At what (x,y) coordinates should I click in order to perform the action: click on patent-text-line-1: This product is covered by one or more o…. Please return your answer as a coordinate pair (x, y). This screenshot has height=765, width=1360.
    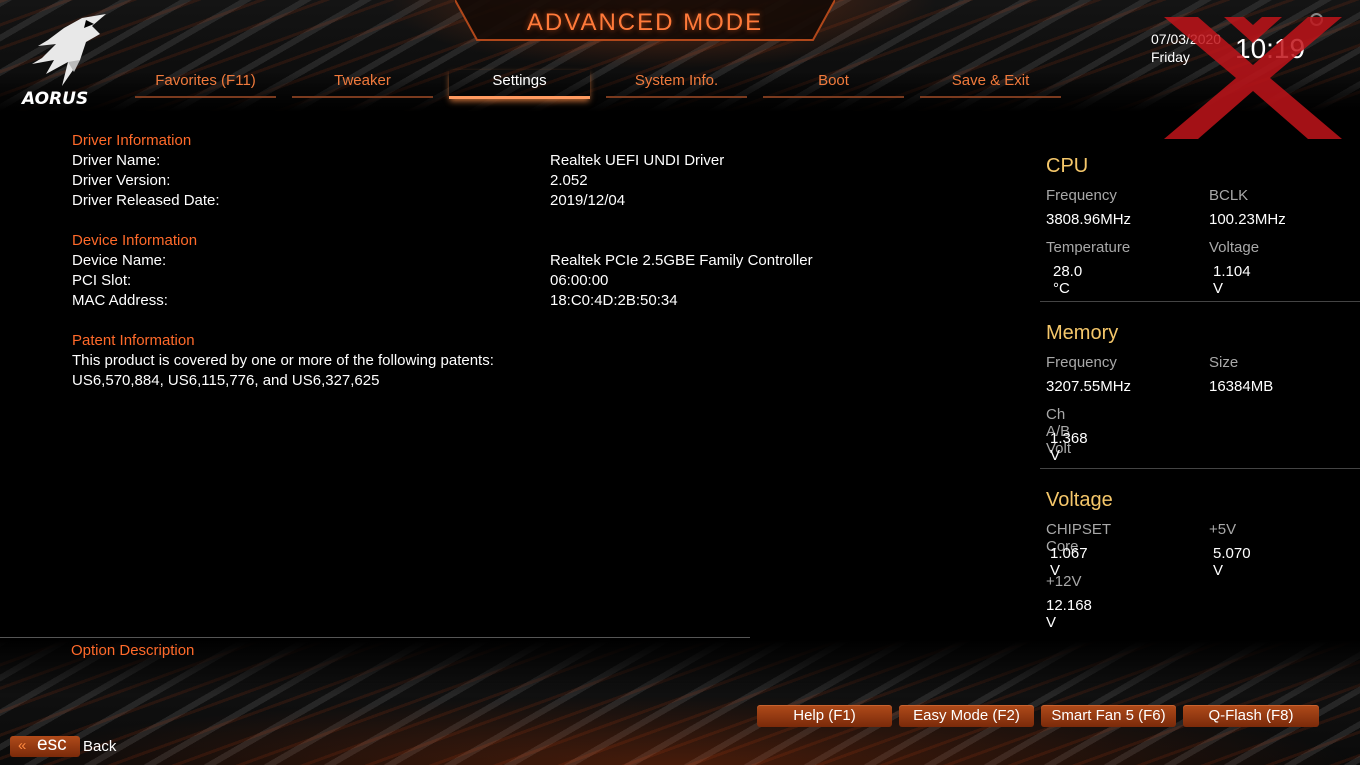
    Looking at the image, I should click on (283, 360).